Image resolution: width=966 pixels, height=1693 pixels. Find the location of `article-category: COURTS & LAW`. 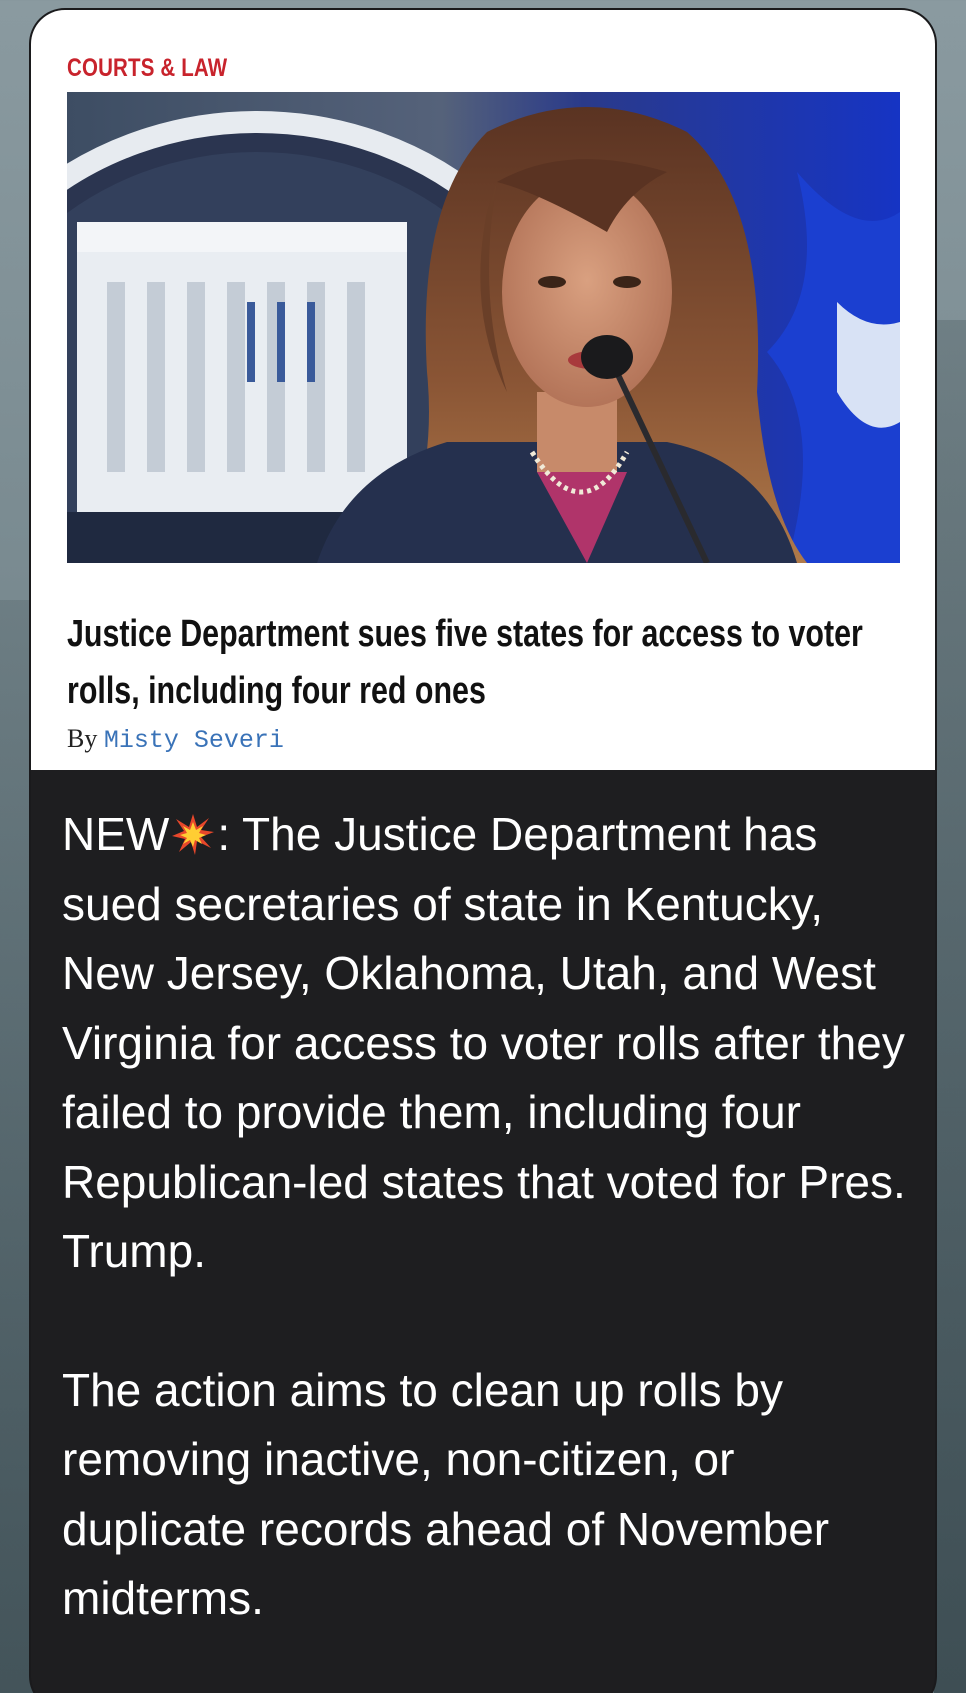

article-category: COURTS & LAW is located at coordinates (147, 68).